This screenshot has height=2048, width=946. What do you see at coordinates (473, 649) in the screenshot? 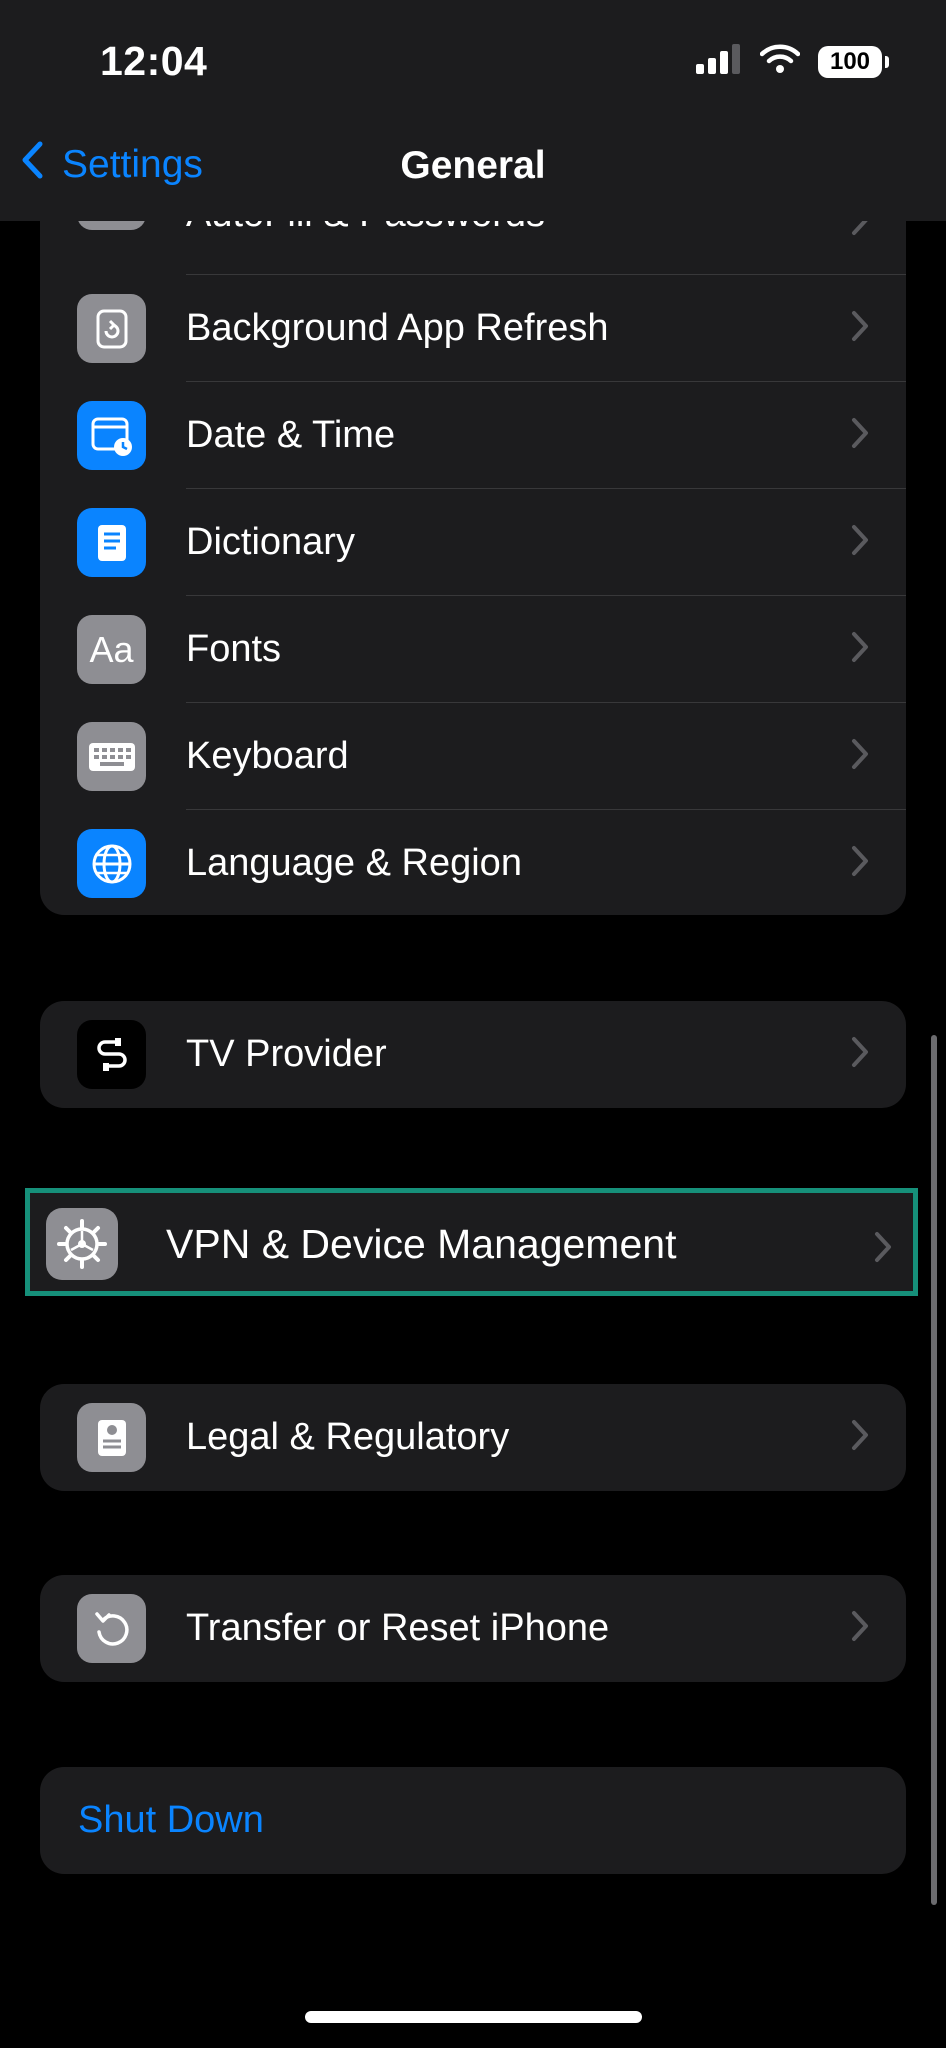
I see `row-fonts: Aa Fonts` at bounding box center [473, 649].